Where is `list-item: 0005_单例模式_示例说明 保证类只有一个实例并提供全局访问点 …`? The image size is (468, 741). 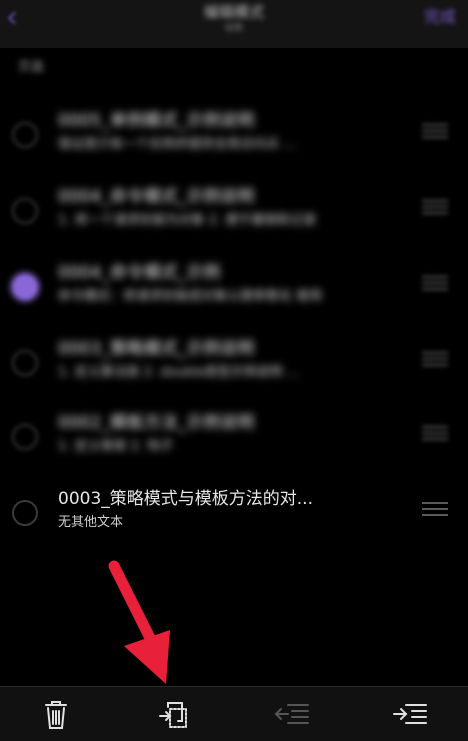 list-item: 0005_单例模式_示例说明 保证类只有一个实例并提供全局访问点 … is located at coordinates (234, 138).